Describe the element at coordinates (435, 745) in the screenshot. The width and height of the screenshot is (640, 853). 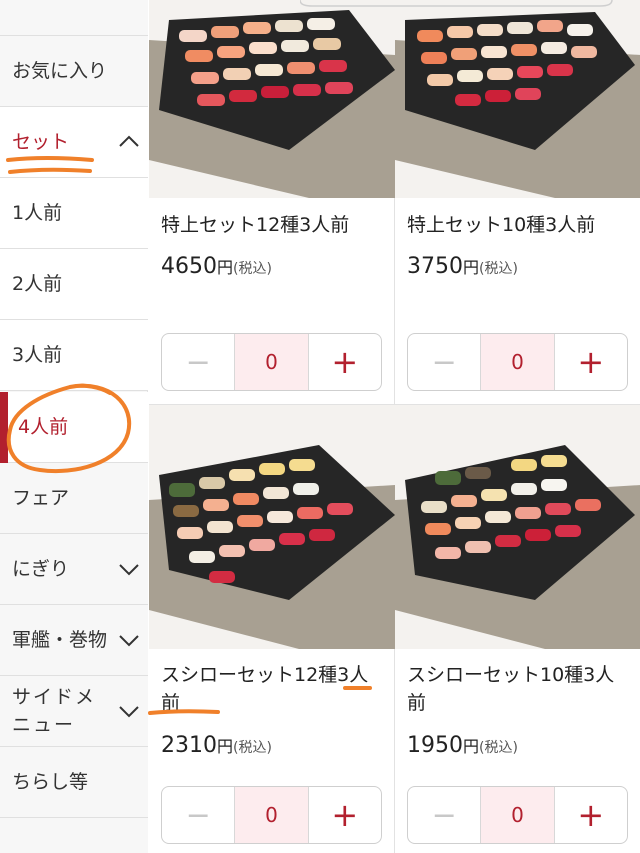
I see `price-value: 1950` at that location.